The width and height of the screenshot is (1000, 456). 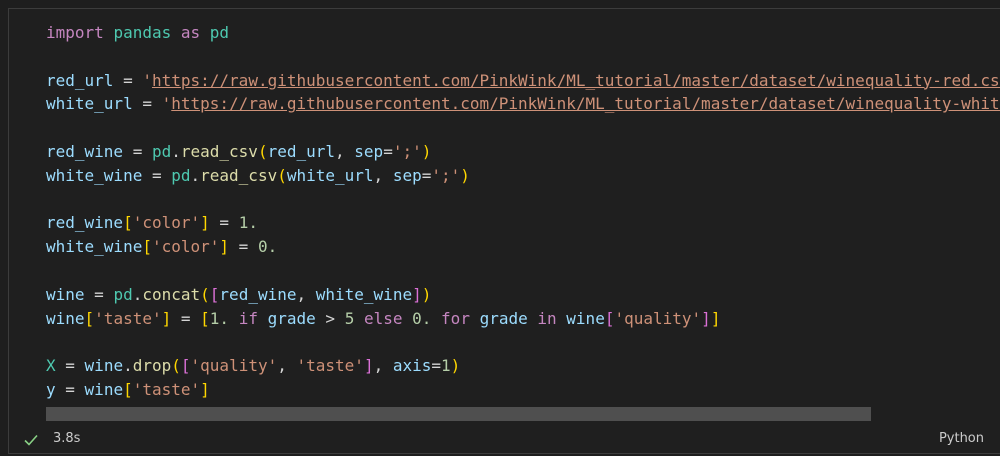 What do you see at coordinates (51, 389) in the screenshot?
I see `code-token: y` at bounding box center [51, 389].